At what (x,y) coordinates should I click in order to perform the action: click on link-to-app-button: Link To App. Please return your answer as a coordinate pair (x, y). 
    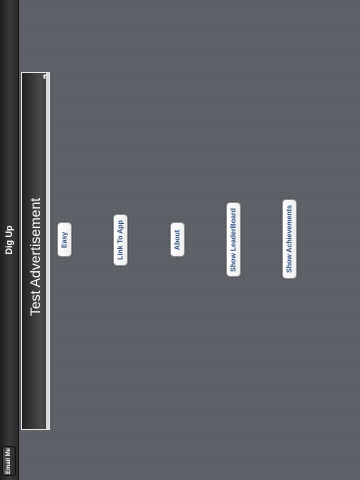
    Looking at the image, I should click on (120, 240).